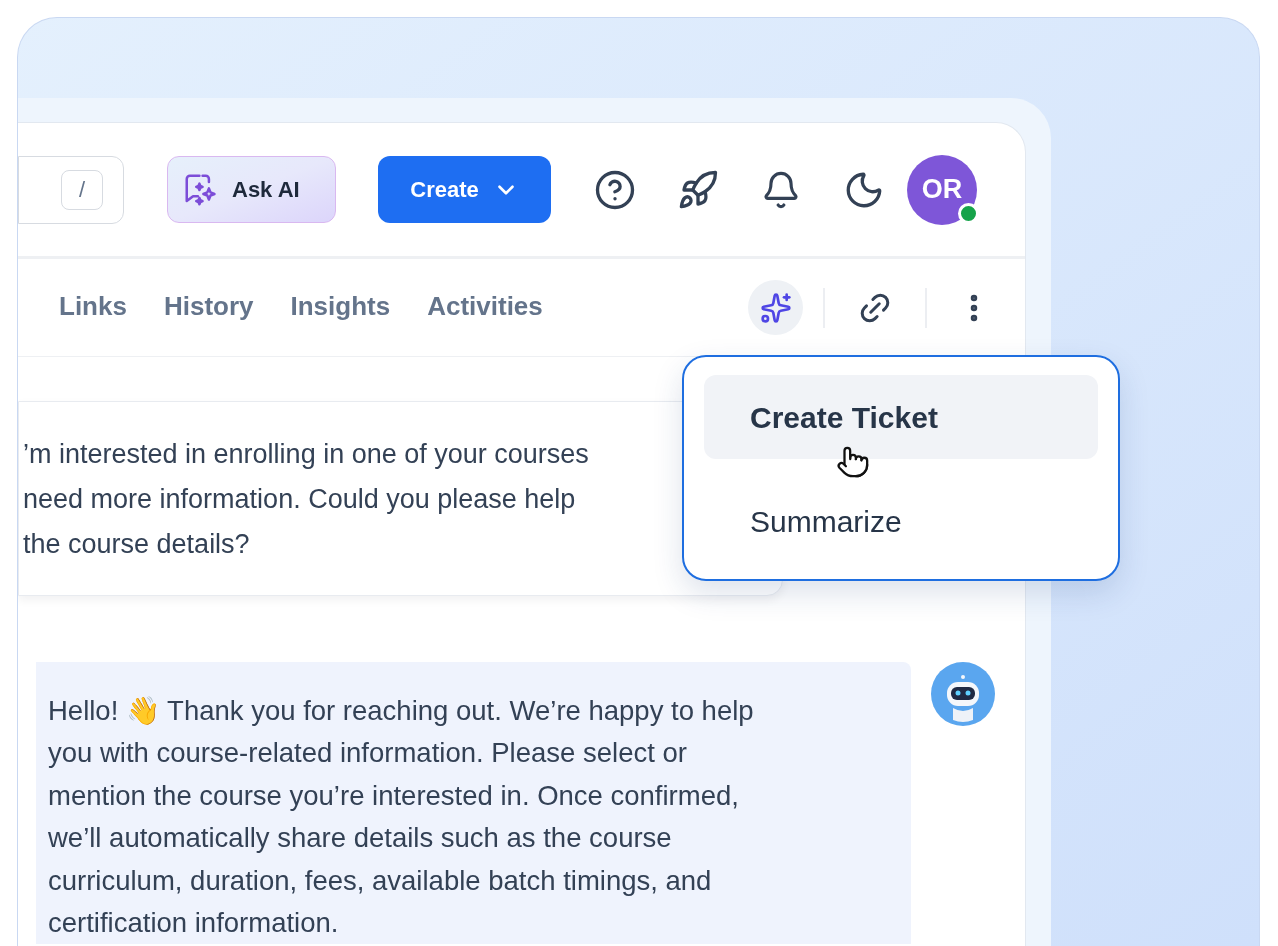 The height and width of the screenshot is (946, 1278). I want to click on tab: Activities, so click(485, 307).